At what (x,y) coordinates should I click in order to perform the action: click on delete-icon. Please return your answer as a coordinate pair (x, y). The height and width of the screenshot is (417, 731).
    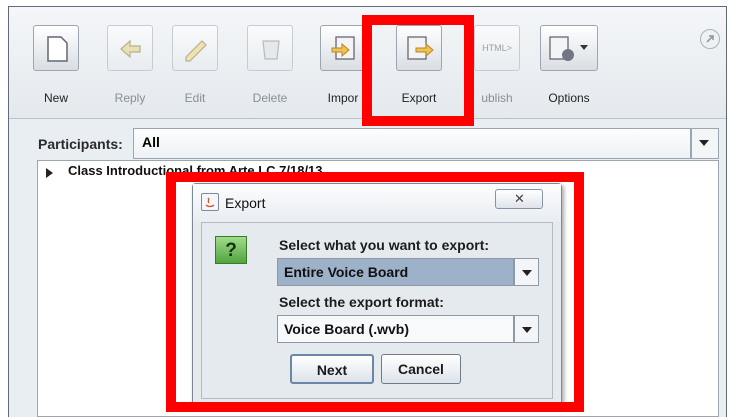
    Looking at the image, I should click on (270, 48).